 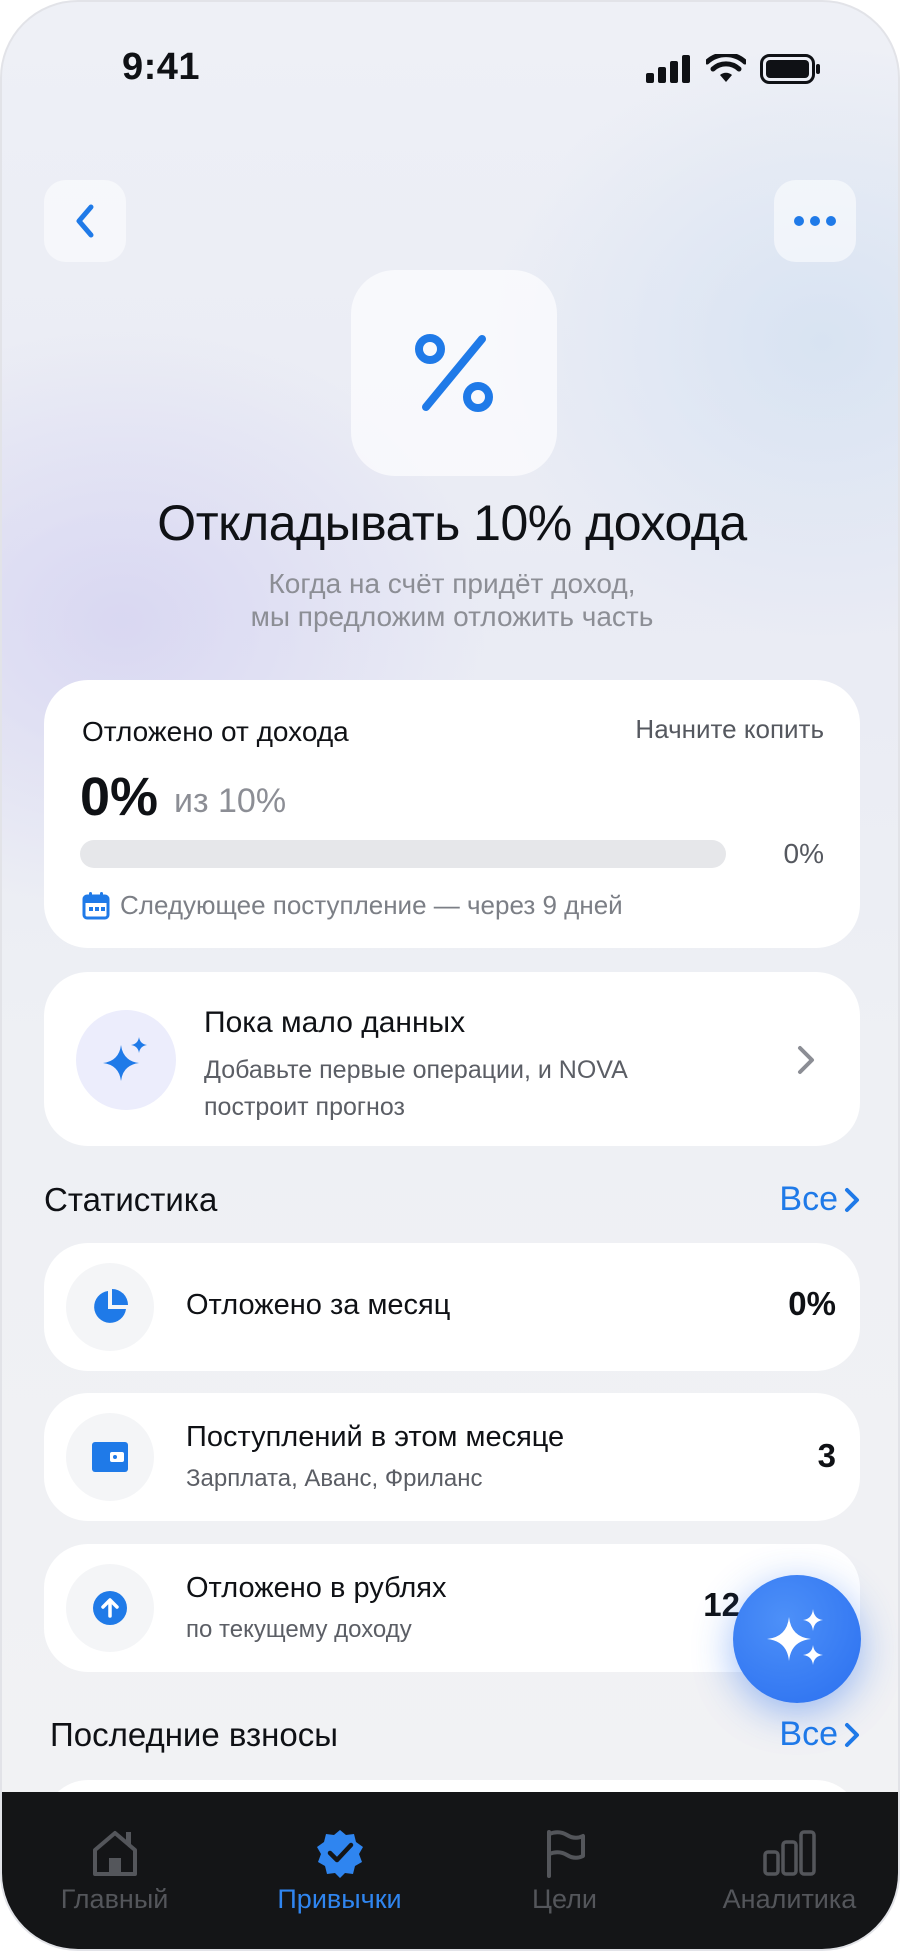 What do you see at coordinates (299, 1629) in the screenshot?
I see `stat-subtitle: по текущему доходу` at bounding box center [299, 1629].